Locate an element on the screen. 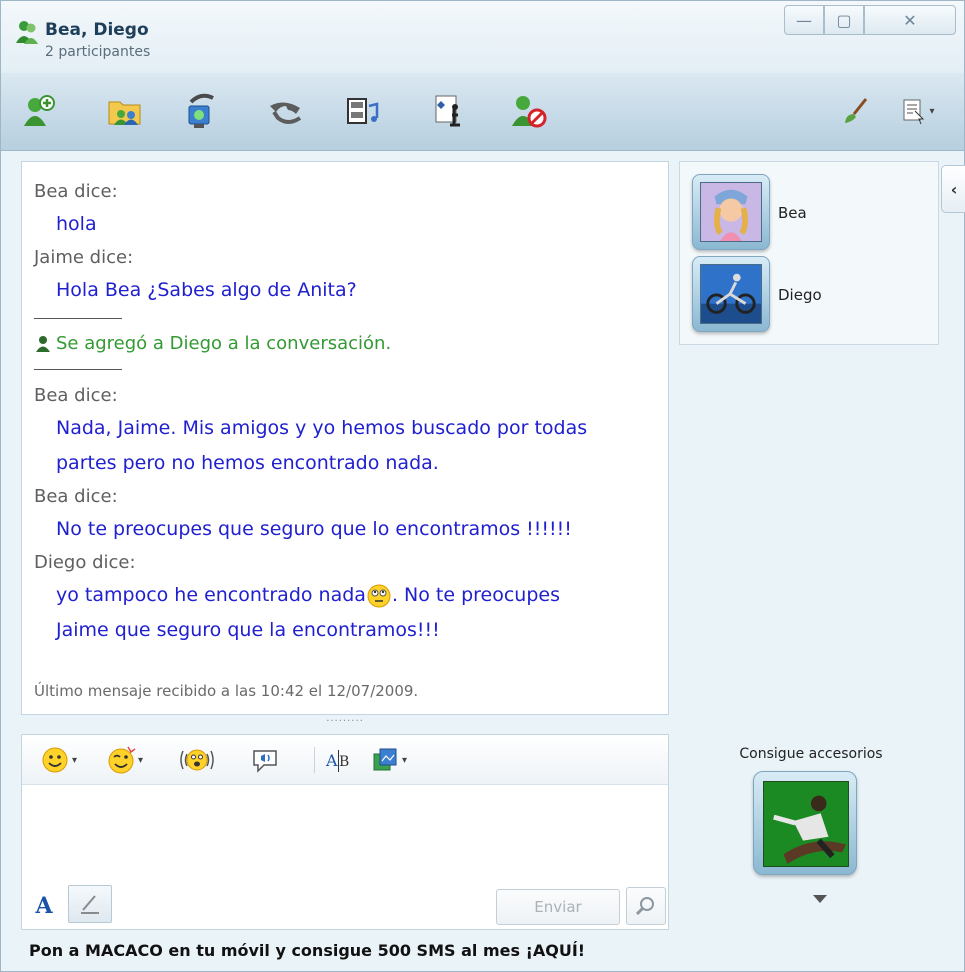 The width and height of the screenshot is (965, 972). rolling-eyes-emoticon-icon is located at coordinates (379, 595).